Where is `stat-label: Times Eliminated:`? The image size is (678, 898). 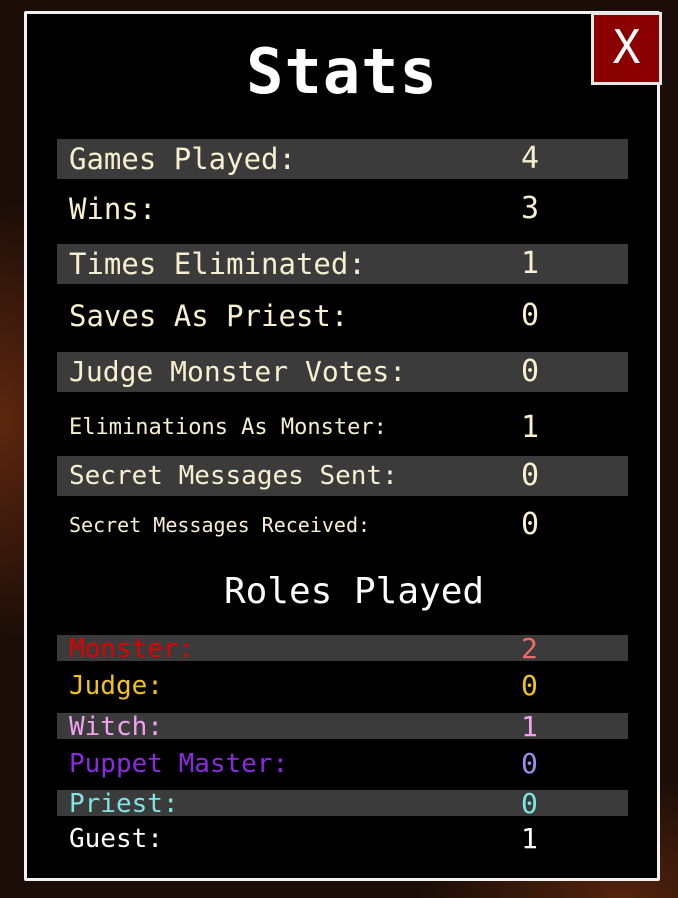
stat-label: Times Eliminated: is located at coordinates (217, 264).